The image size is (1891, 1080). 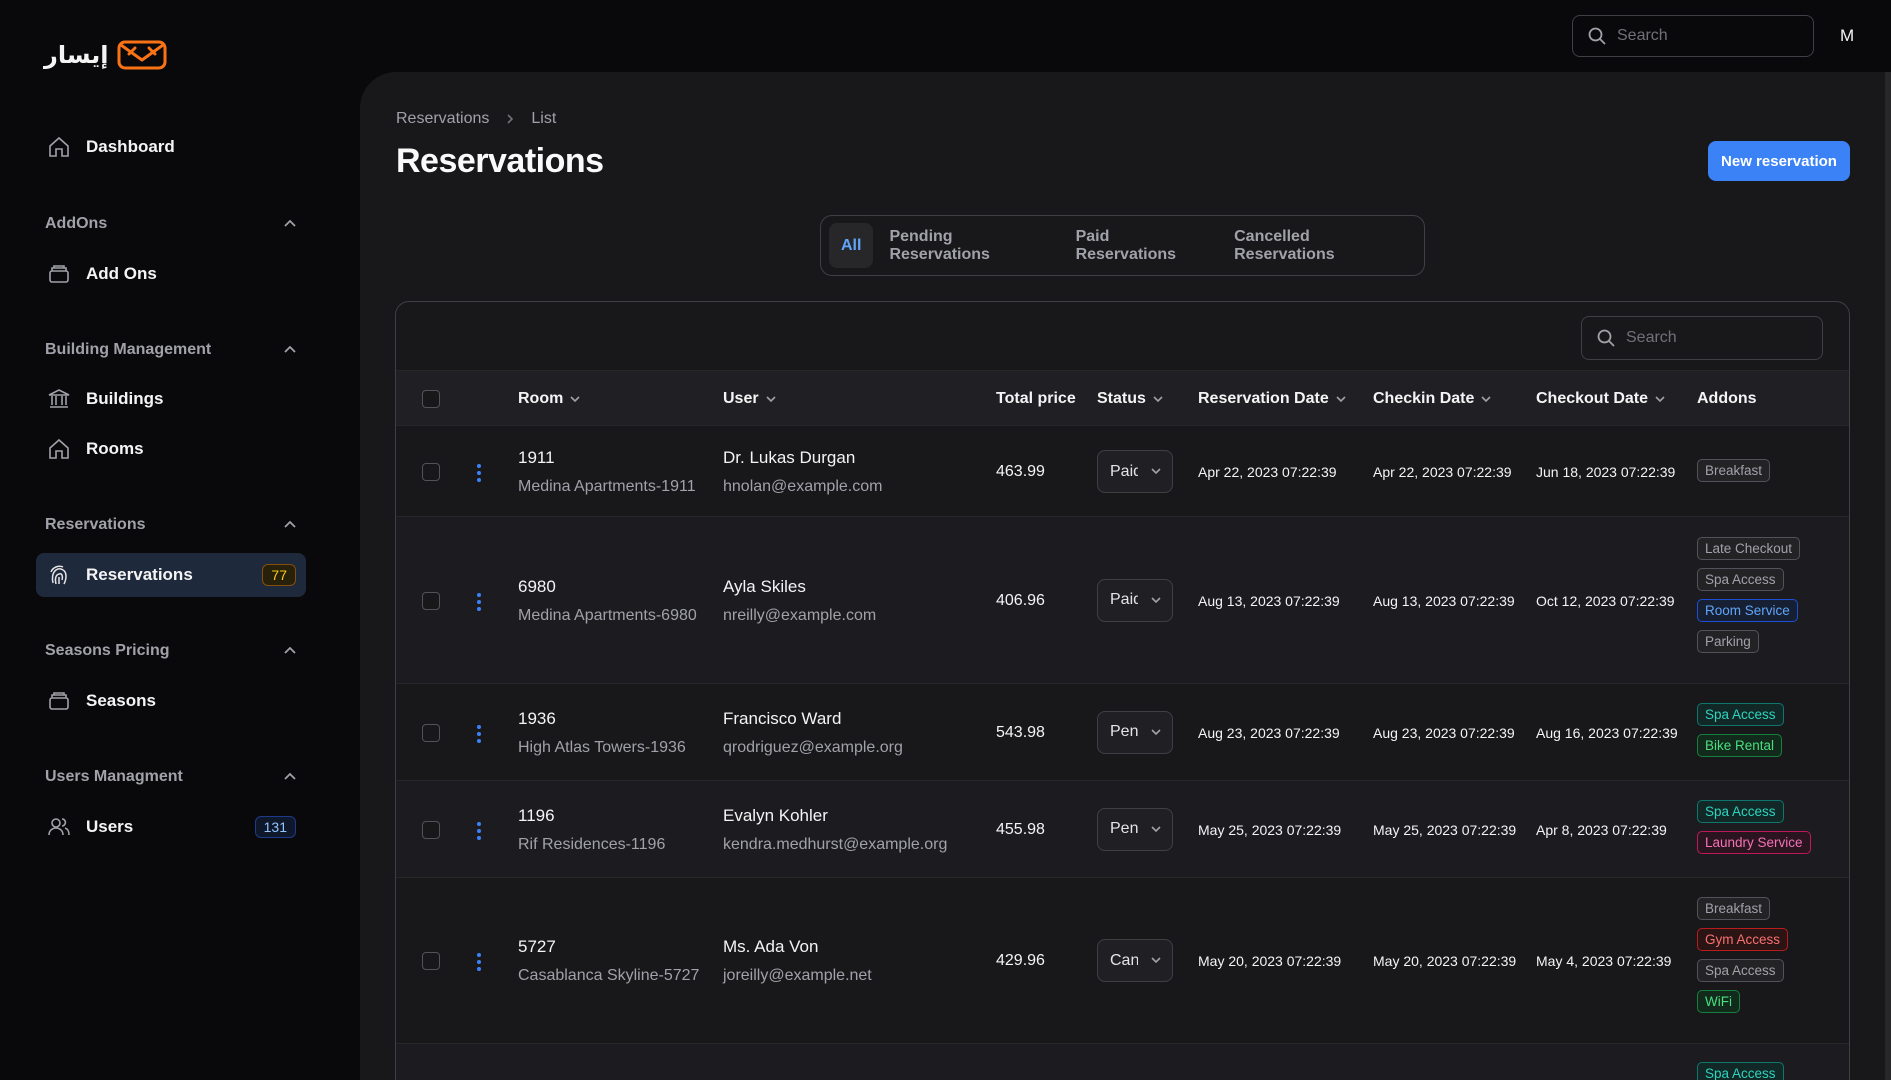 I want to click on table-search-input: Search, so click(x=1702, y=338).